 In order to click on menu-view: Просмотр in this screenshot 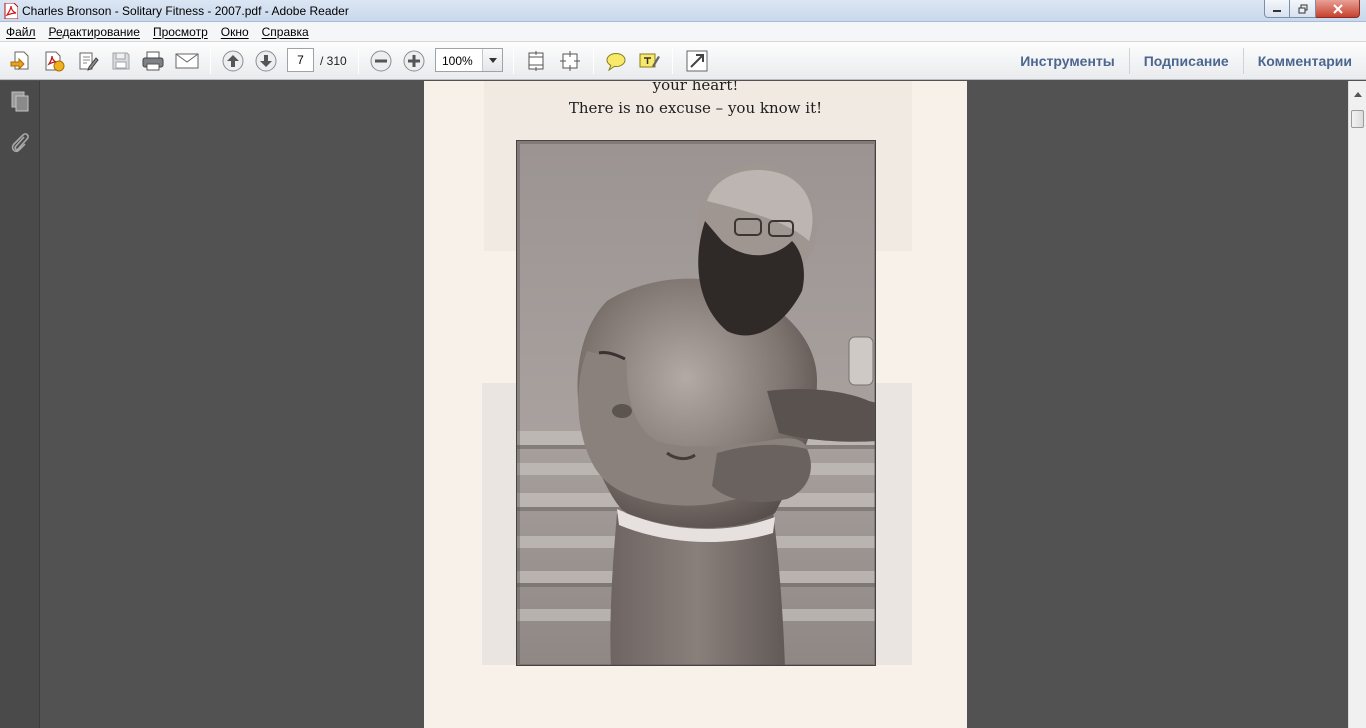, I will do `click(180, 32)`.